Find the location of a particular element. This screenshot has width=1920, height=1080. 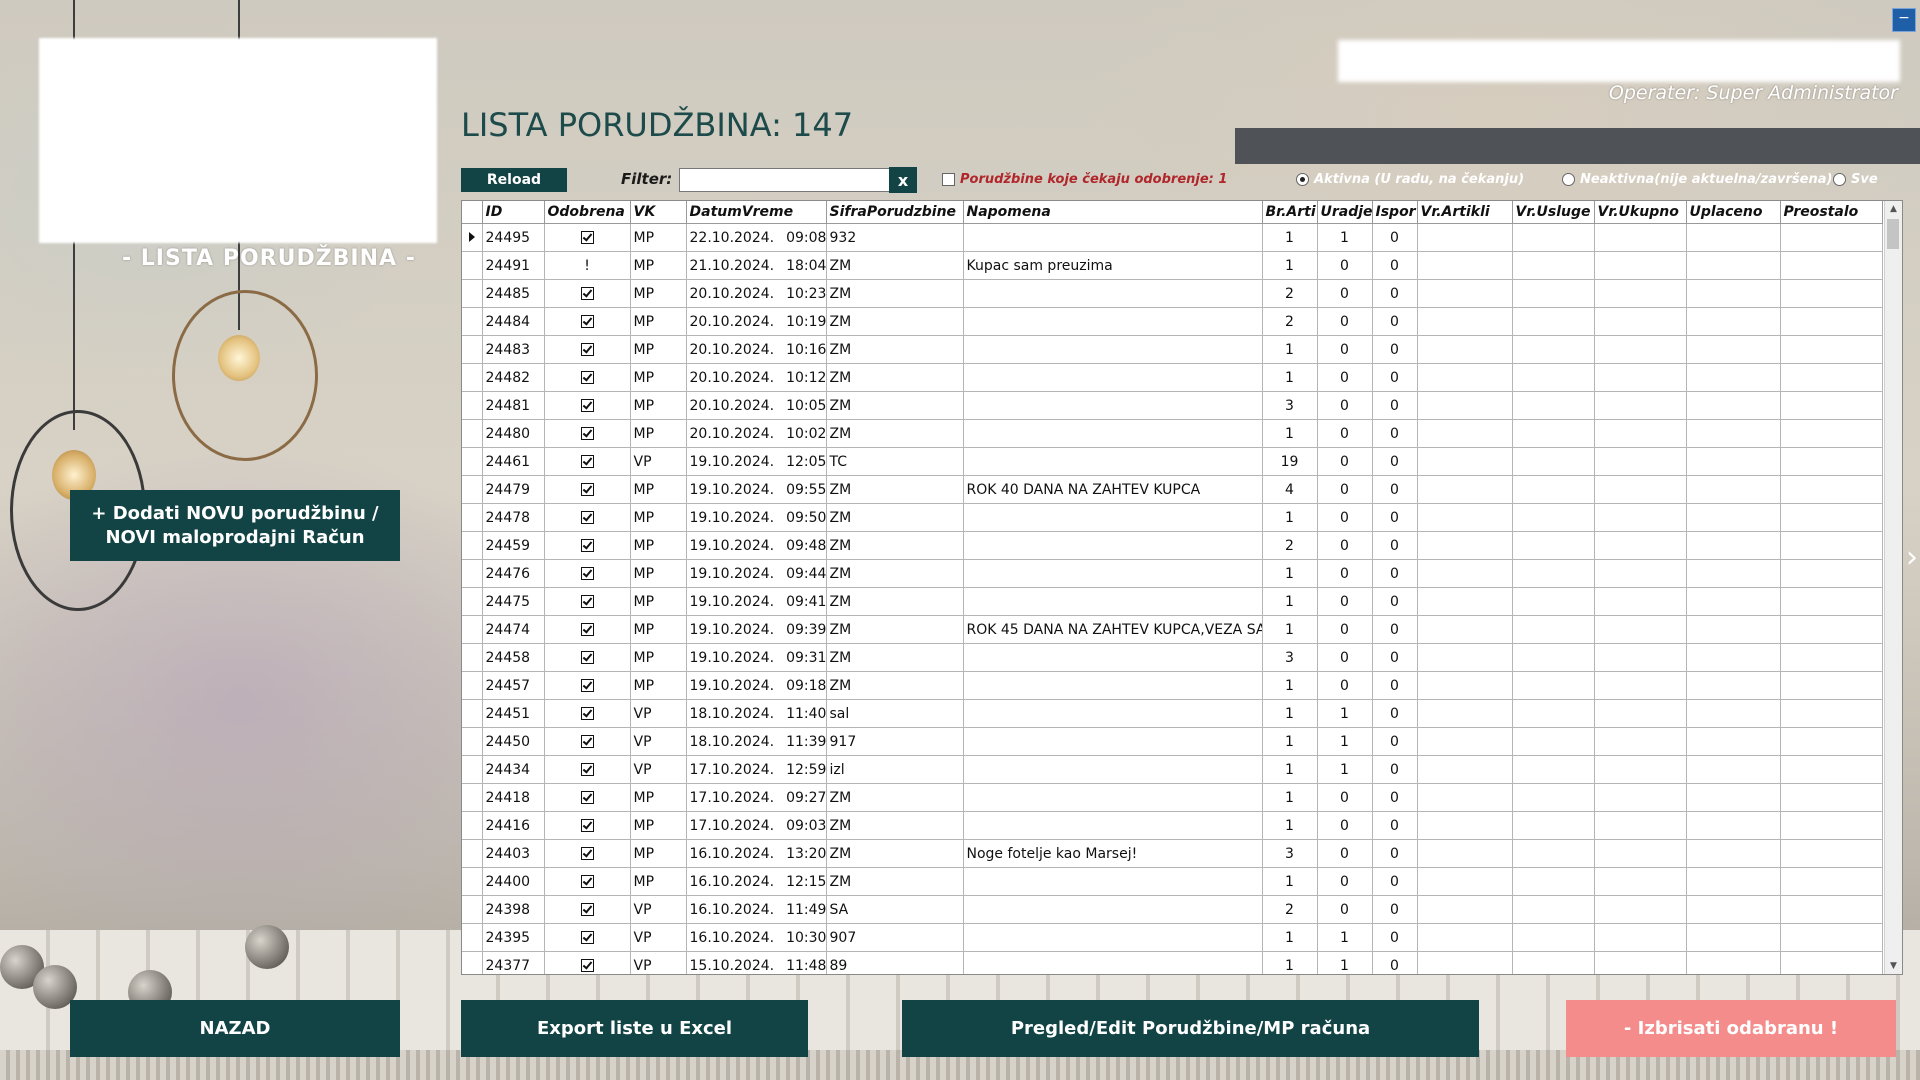

chevron-right-icon: › is located at coordinates (1913, 558).